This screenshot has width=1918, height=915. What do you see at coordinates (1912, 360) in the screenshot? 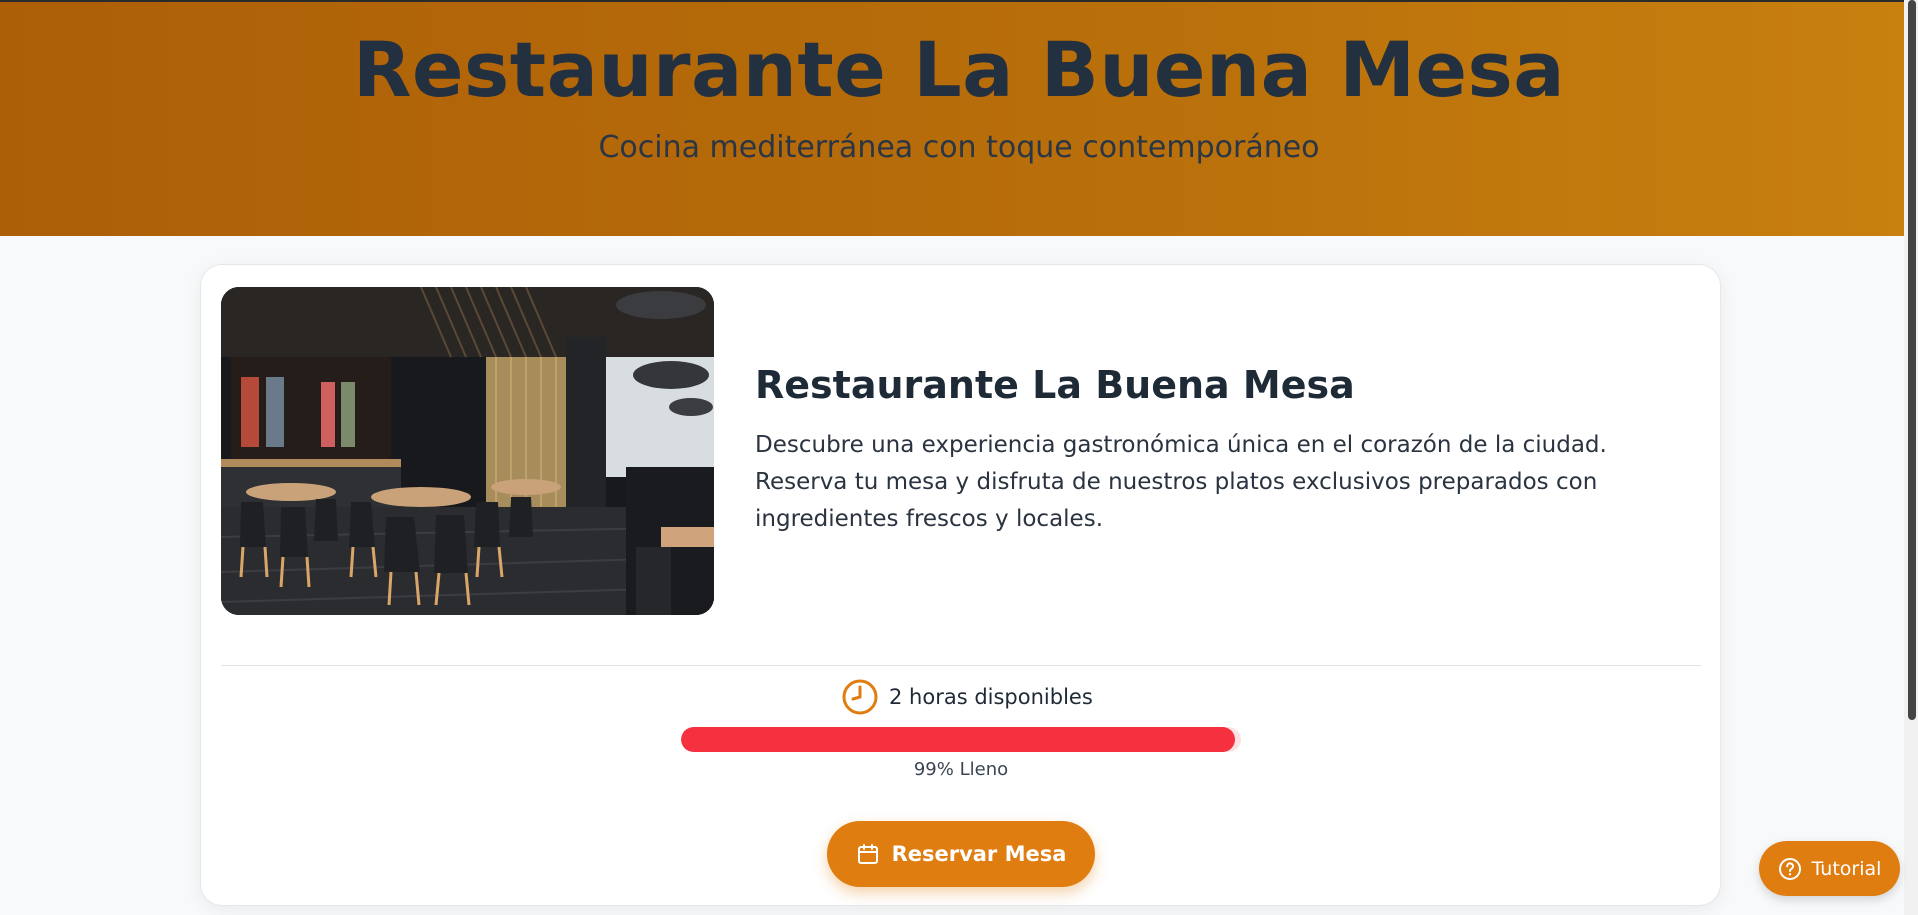
I see `scrollbar-thumb` at bounding box center [1912, 360].